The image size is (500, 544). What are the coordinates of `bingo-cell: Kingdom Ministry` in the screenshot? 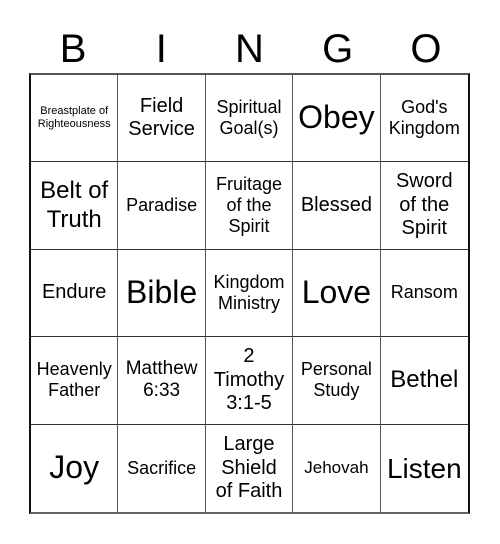 It's located at (249, 293).